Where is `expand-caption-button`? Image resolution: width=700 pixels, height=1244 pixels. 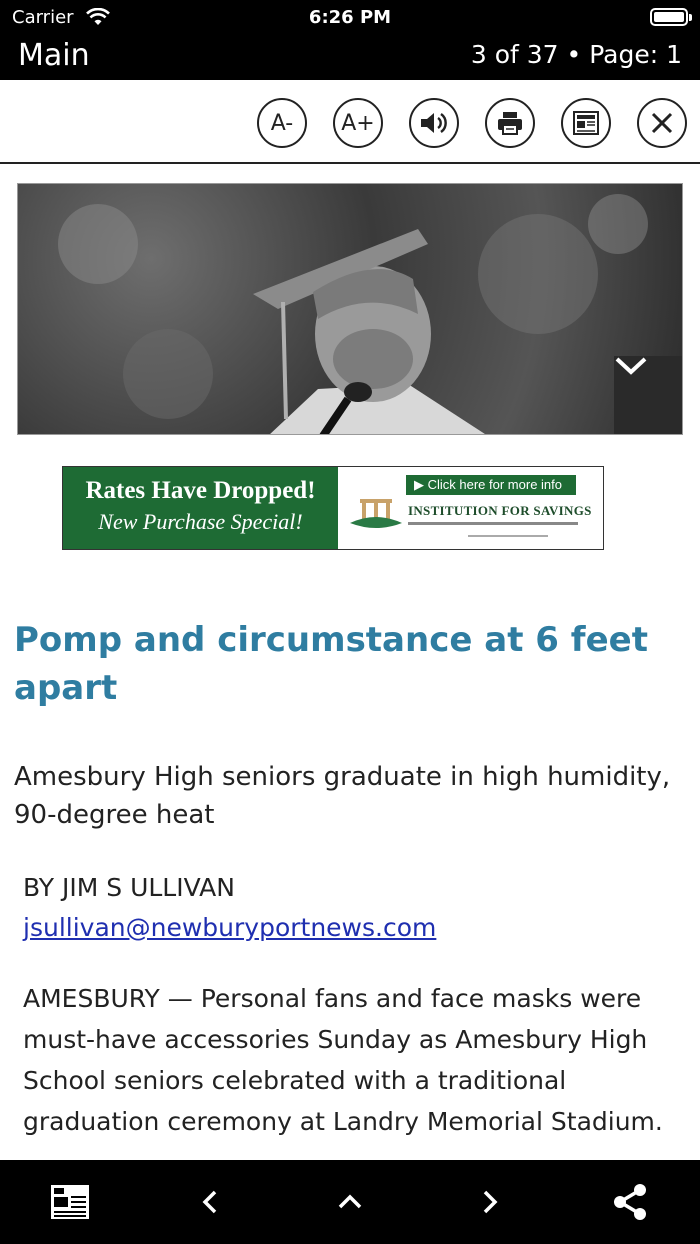 expand-caption-button is located at coordinates (648, 395).